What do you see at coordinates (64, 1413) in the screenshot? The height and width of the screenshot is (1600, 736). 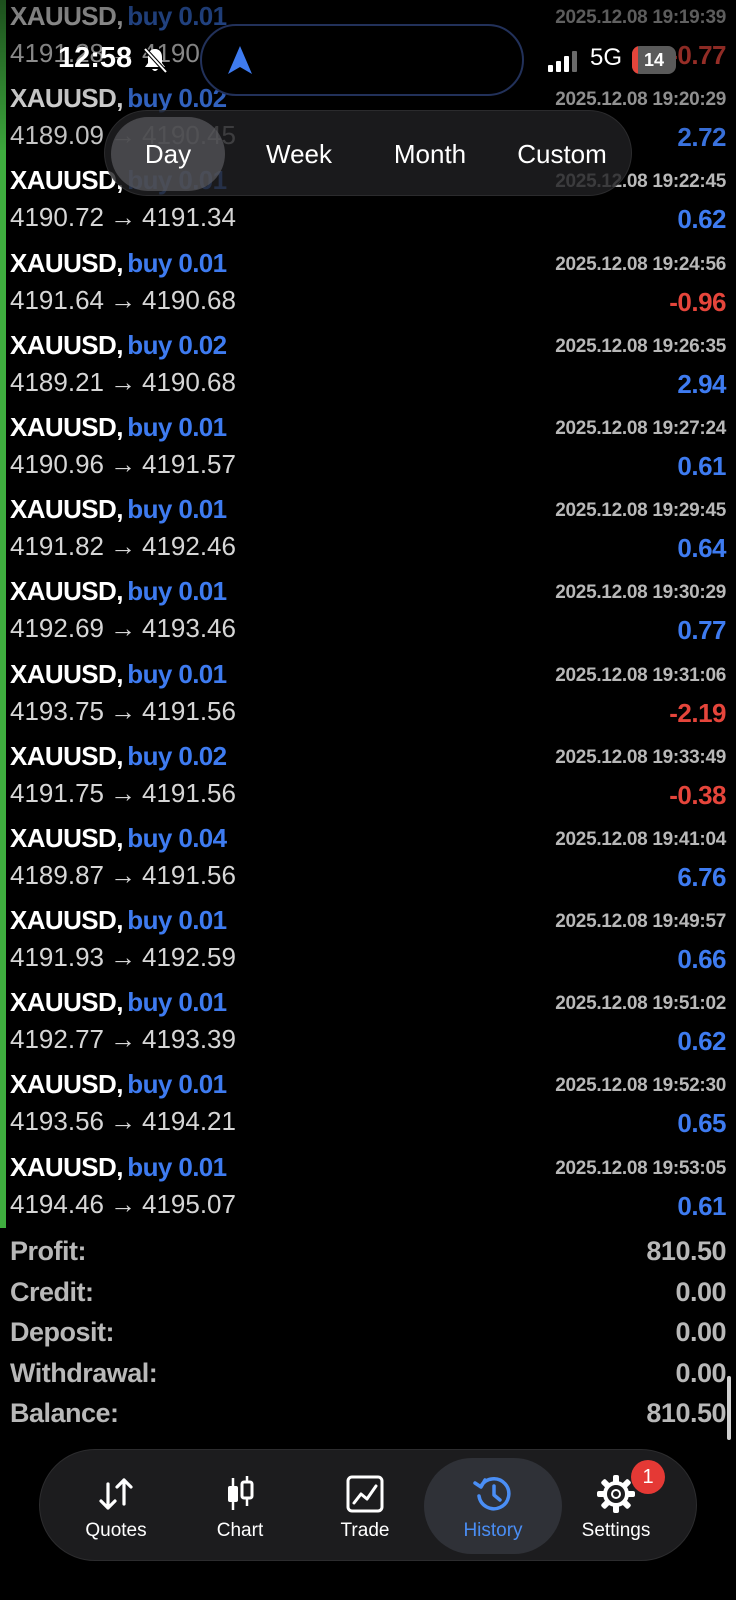 I see `summary-label: Balance:` at bounding box center [64, 1413].